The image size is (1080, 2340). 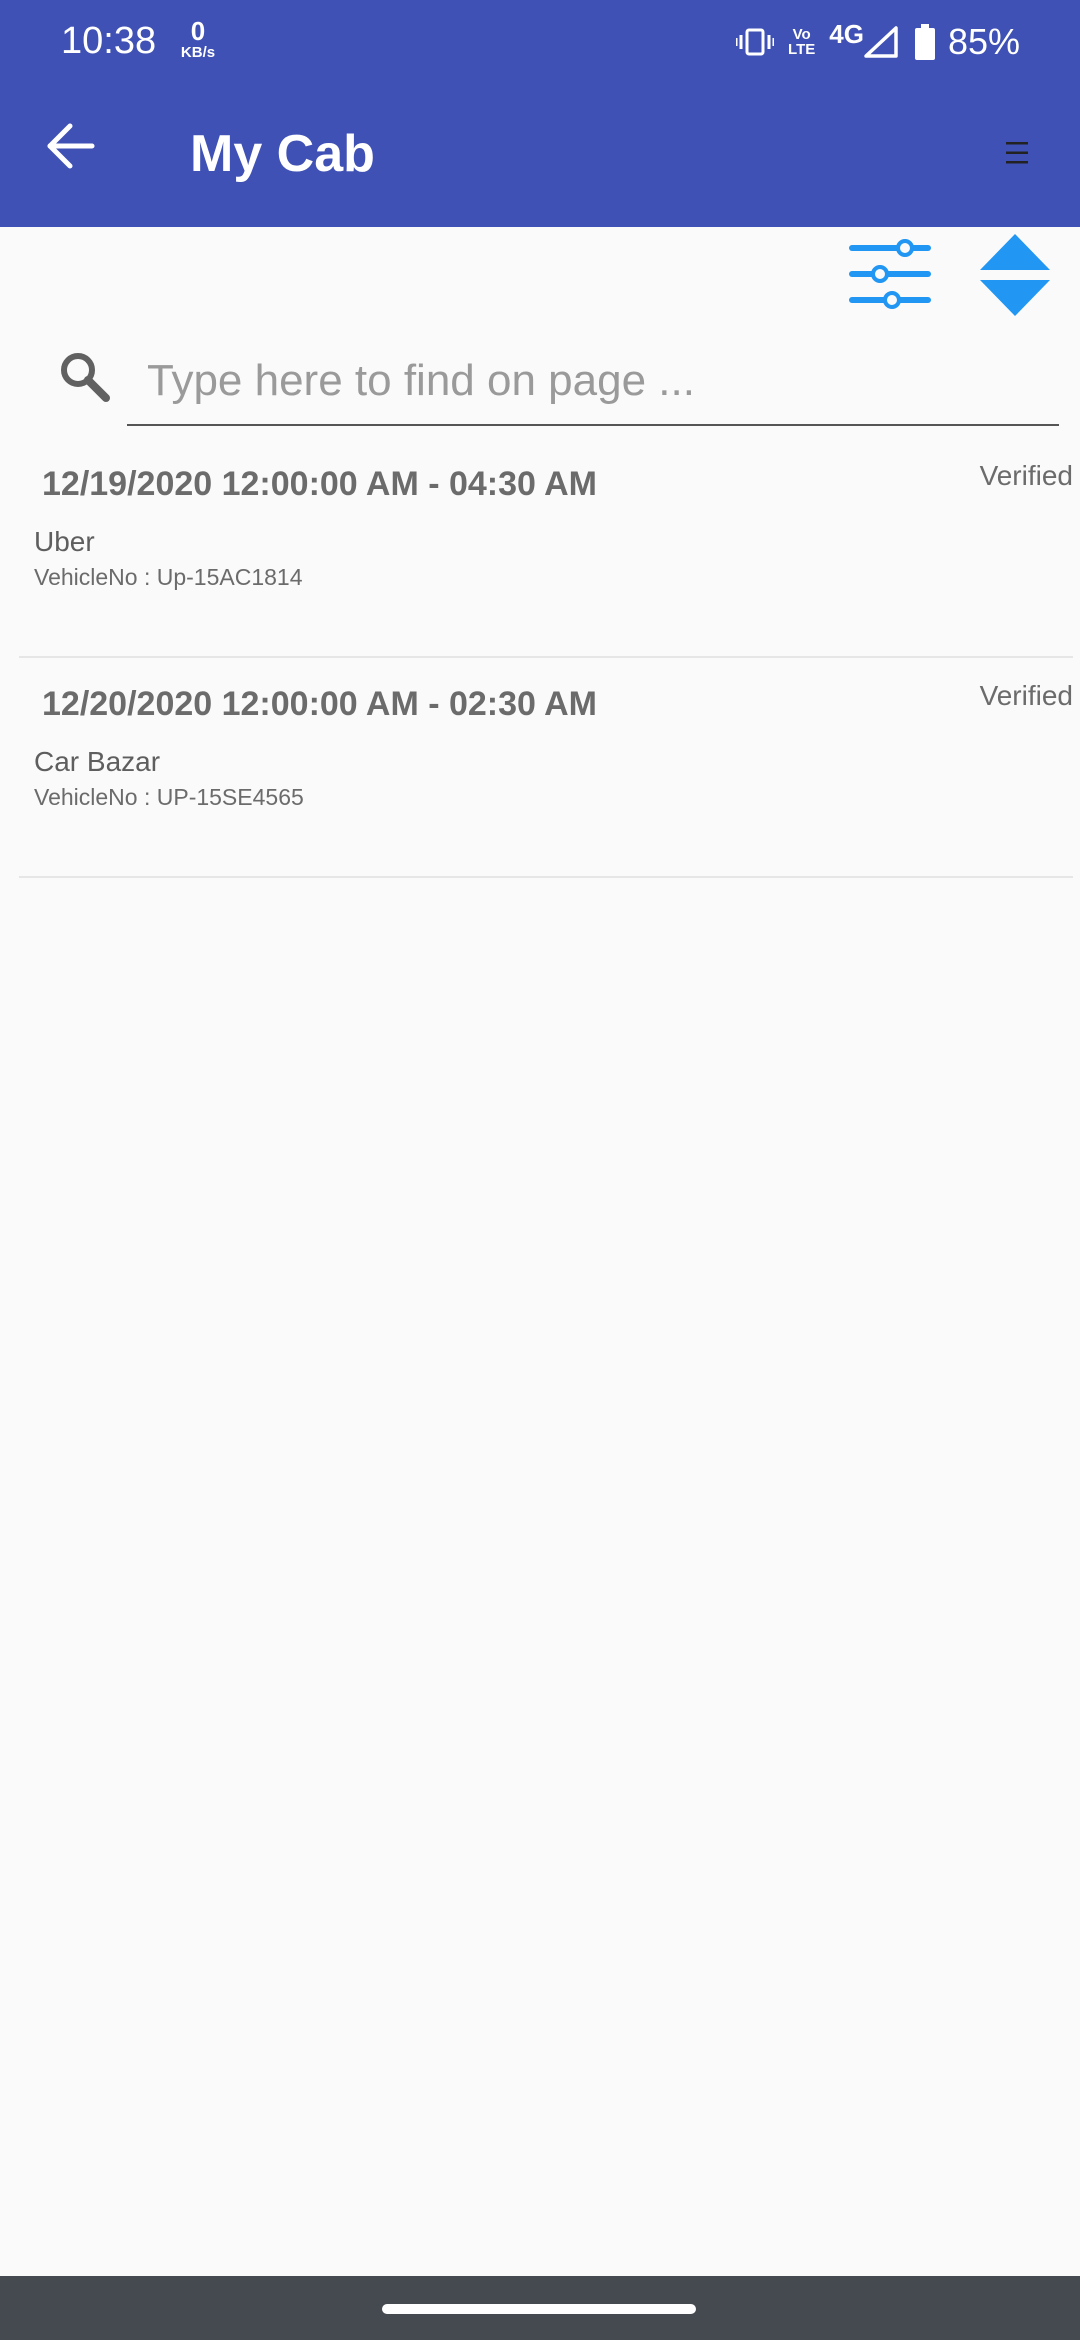 I want to click on signal-icon, so click(x=881, y=42).